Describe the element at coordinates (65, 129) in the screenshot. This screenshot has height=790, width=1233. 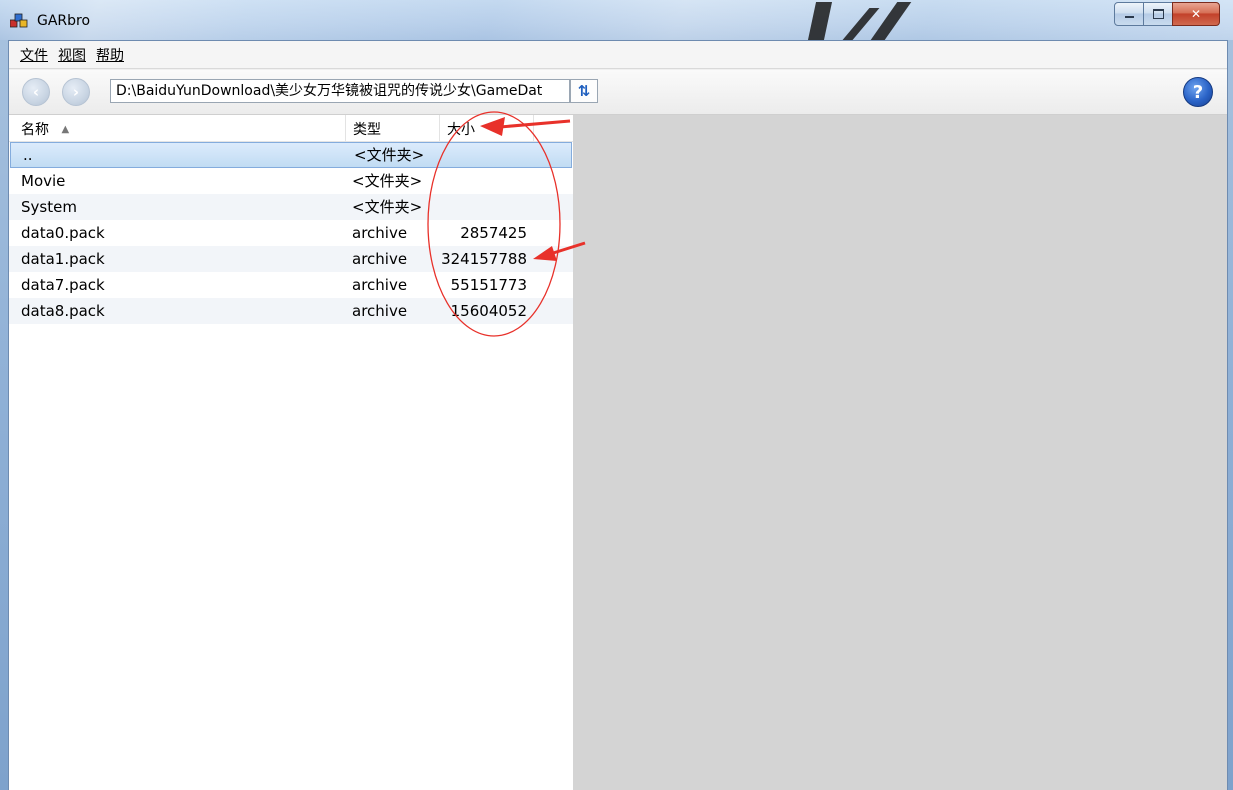
I see `sort-ascending-icon: ▲` at that location.